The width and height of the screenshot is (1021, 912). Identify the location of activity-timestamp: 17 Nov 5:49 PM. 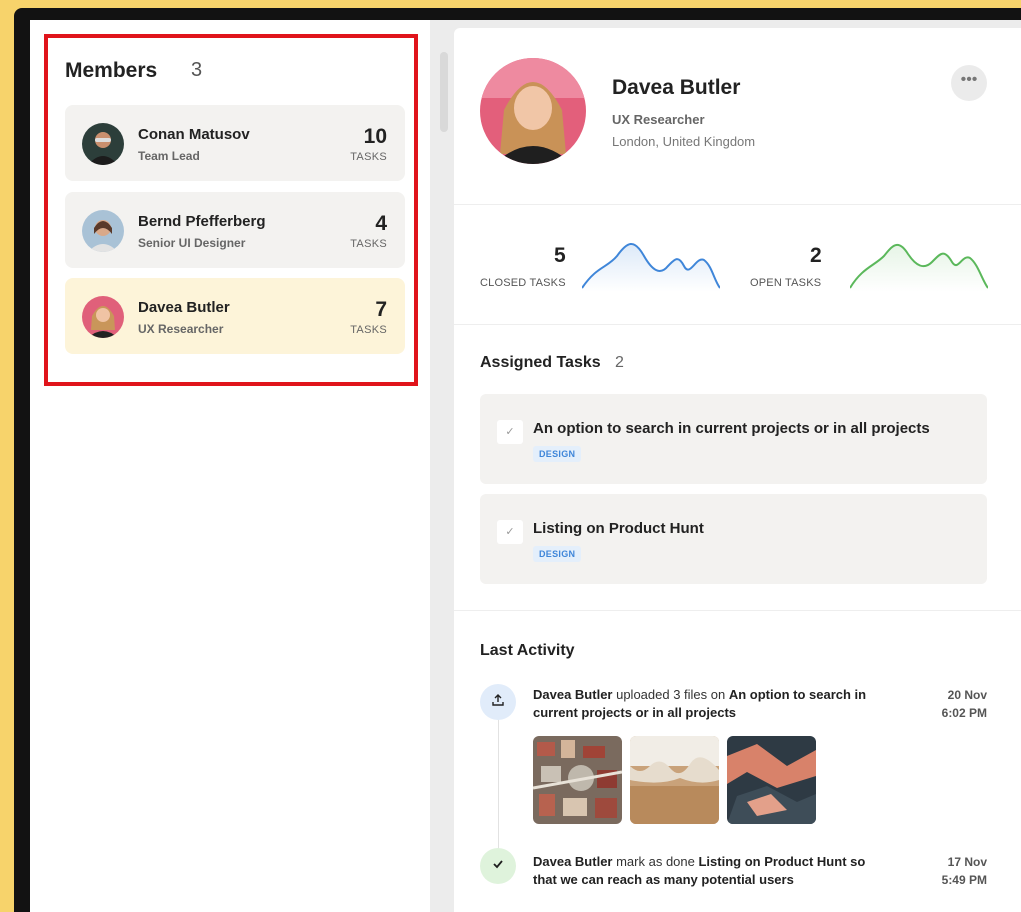
(964, 871).